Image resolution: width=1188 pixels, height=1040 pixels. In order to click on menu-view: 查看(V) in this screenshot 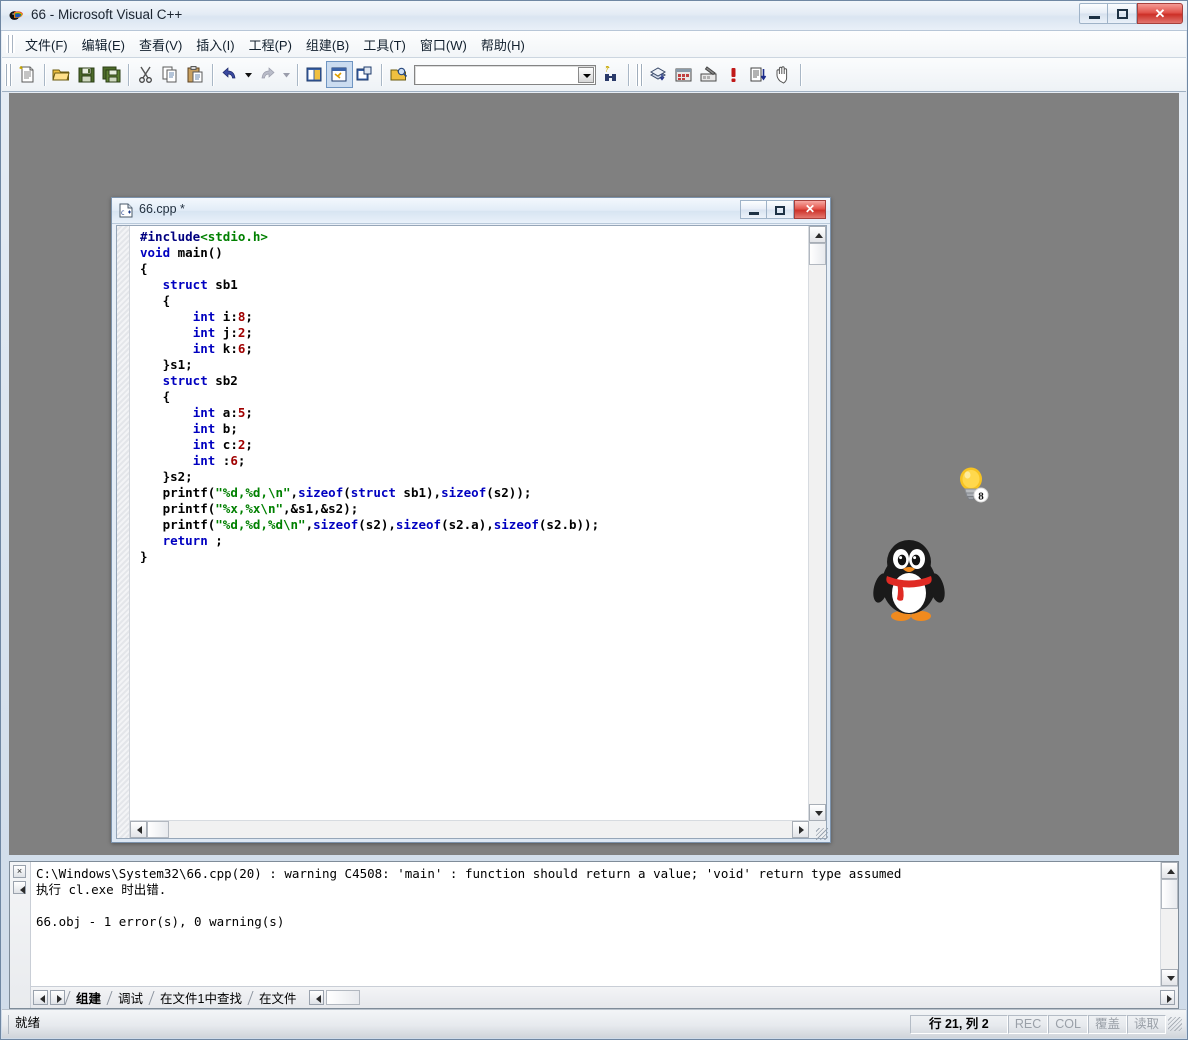, I will do `click(160, 44)`.